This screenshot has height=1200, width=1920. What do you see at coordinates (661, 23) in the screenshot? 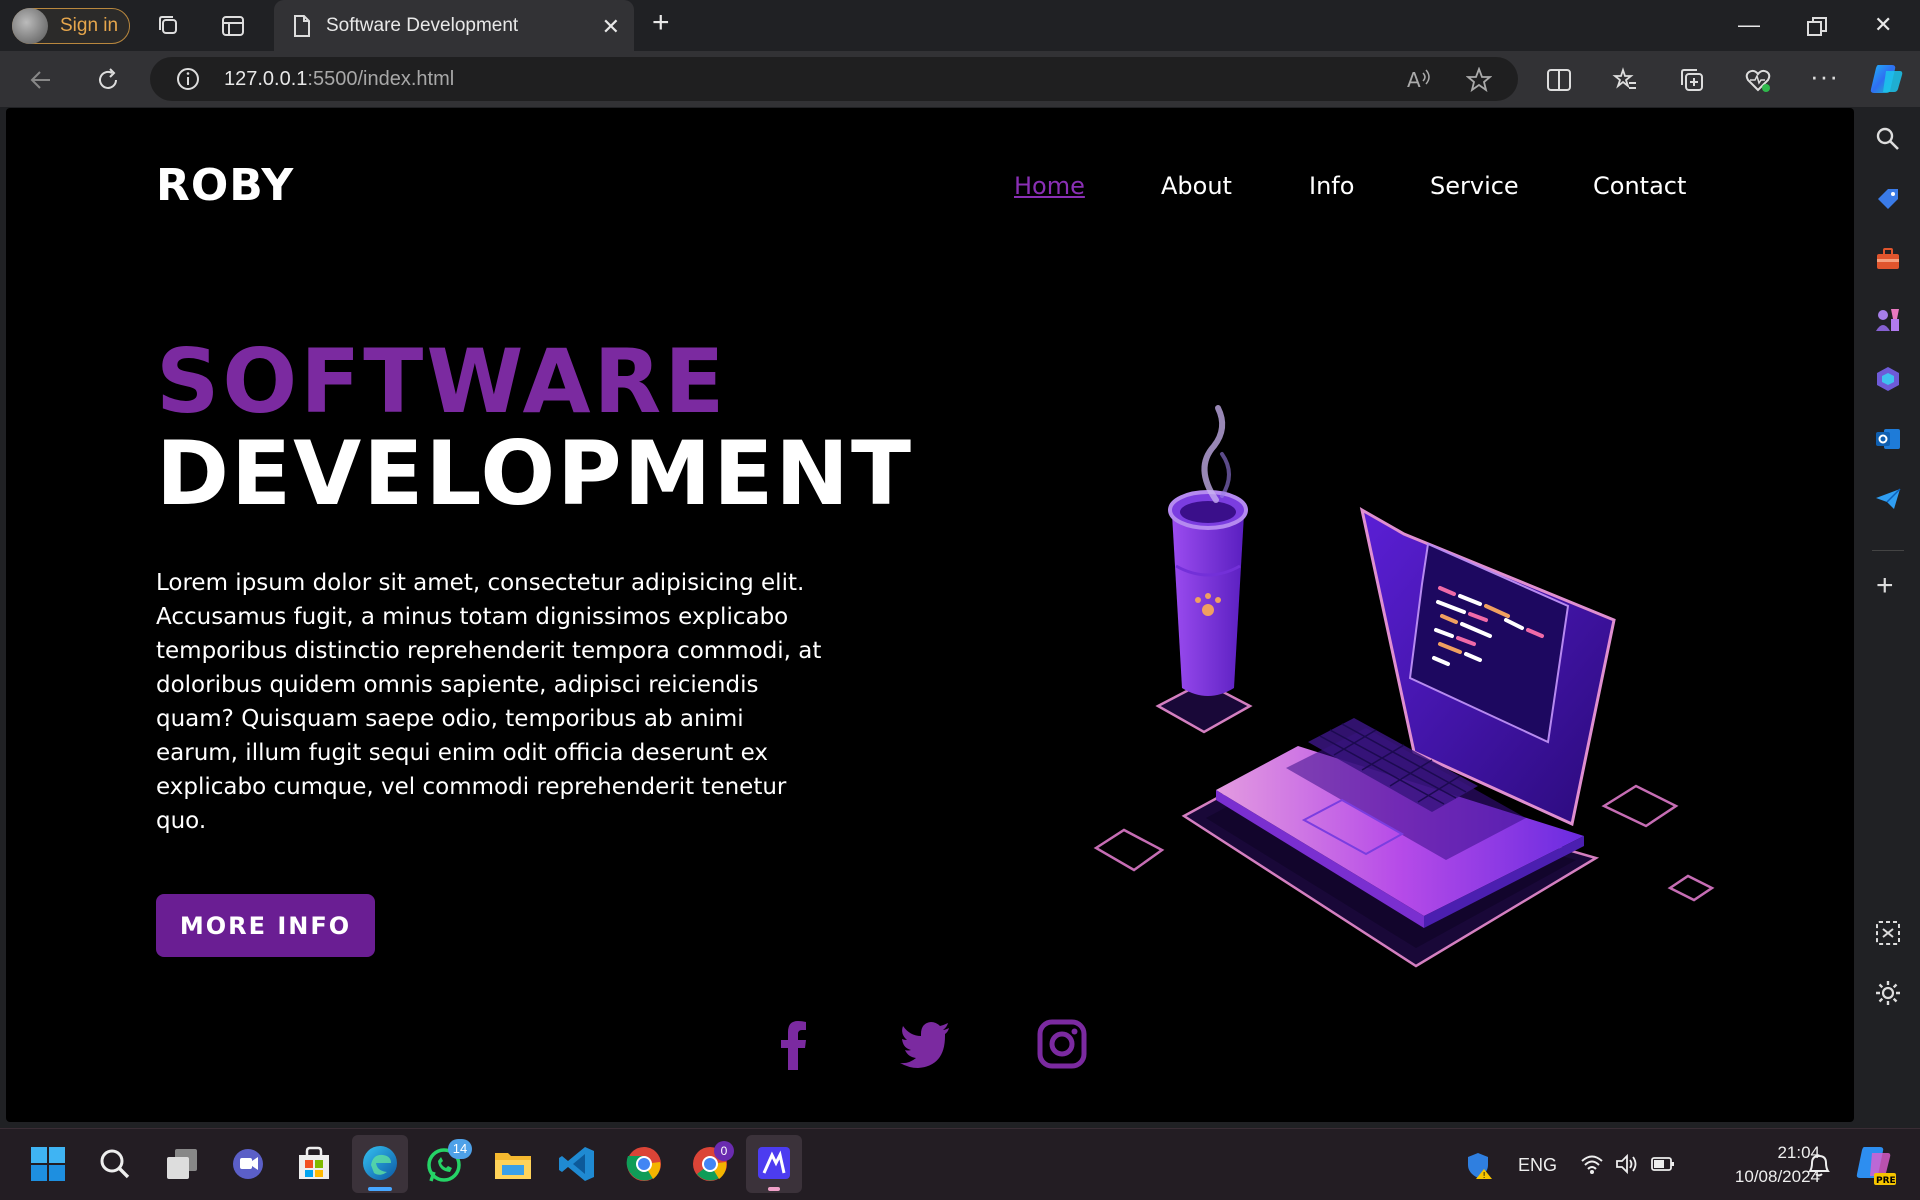
I see `new-tab-icon: +` at bounding box center [661, 23].